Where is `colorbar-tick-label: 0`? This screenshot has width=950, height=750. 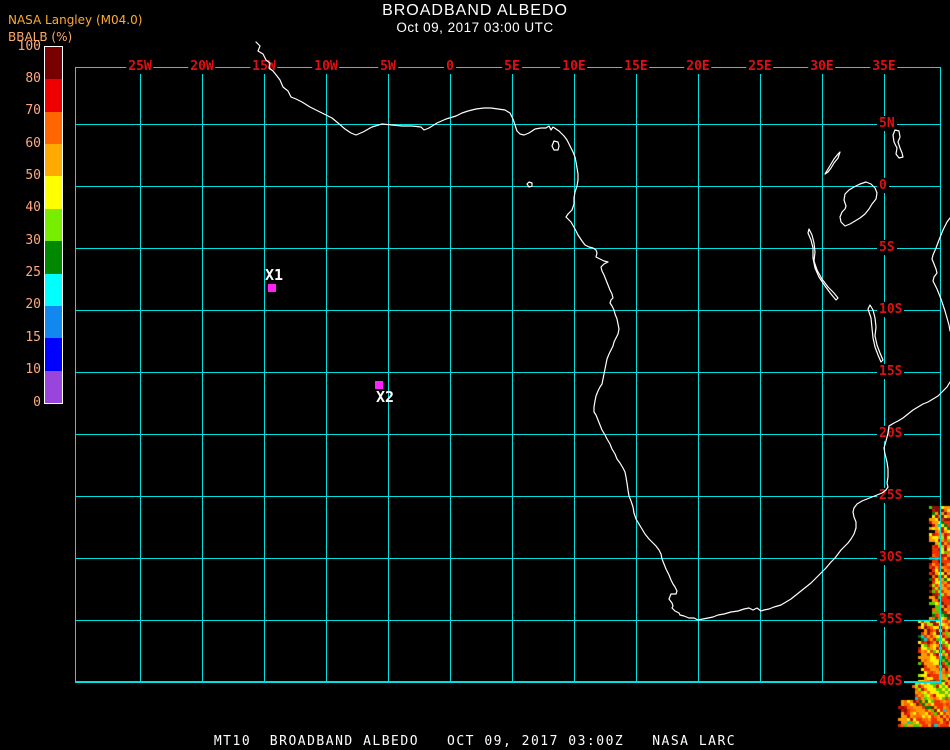
colorbar-tick-label: 0 is located at coordinates (37, 402).